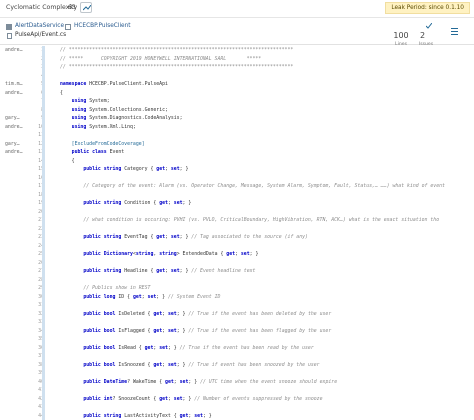 The width and height of the screenshot is (474, 420). Describe the element at coordinates (32, 263) in the screenshot. I see `line-number: 26` at that location.